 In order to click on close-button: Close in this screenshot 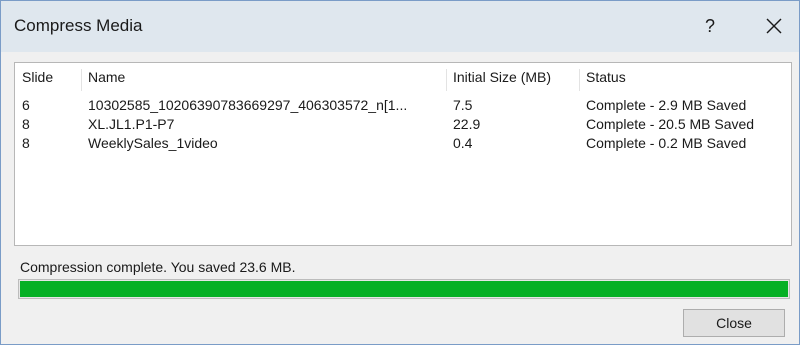, I will do `click(734, 323)`.